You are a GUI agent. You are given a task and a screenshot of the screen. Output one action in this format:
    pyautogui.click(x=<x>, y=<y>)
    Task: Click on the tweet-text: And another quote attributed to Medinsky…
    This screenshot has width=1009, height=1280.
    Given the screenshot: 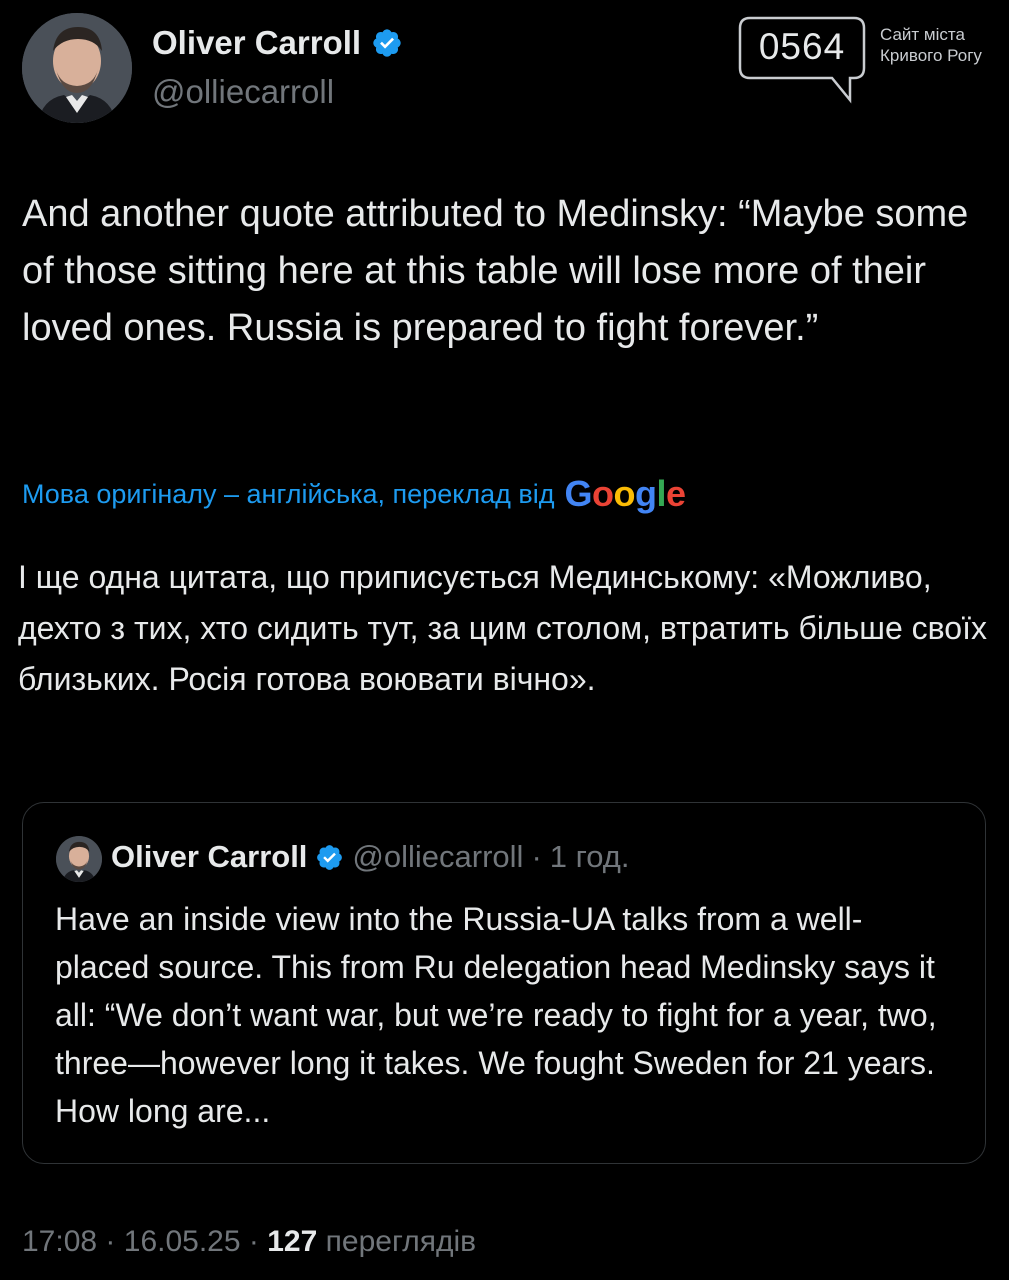 What is the action you would take?
    pyautogui.click(x=495, y=271)
    